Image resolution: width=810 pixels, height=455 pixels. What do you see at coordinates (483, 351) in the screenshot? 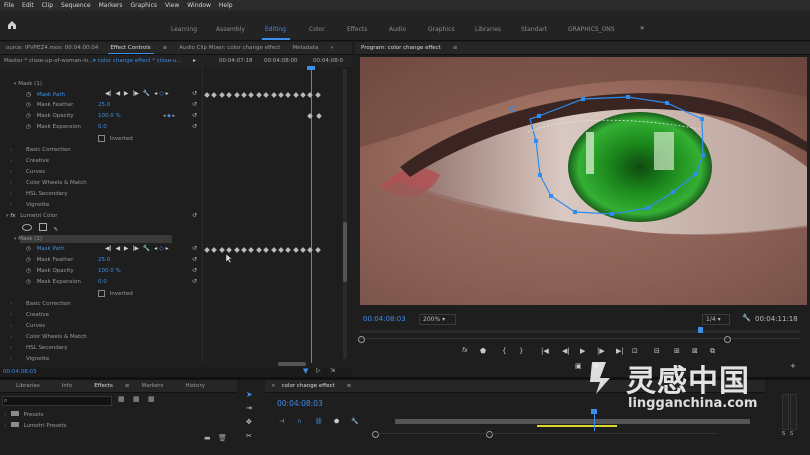
I see `add-marker-icon: ⬟` at bounding box center [483, 351].